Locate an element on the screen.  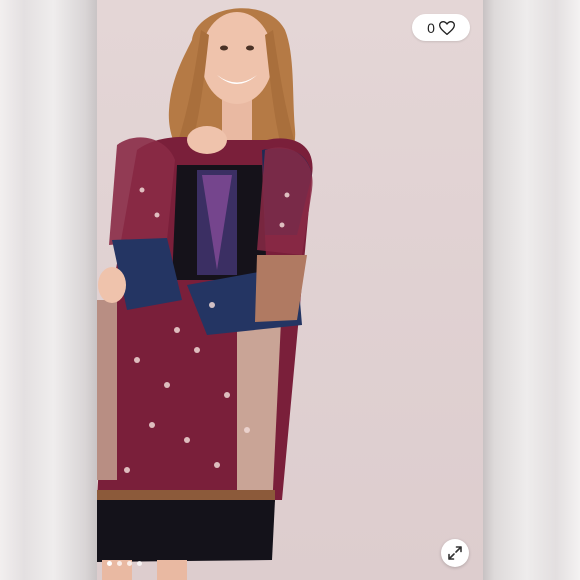
carousel-indicator is located at coordinates (124, 563).